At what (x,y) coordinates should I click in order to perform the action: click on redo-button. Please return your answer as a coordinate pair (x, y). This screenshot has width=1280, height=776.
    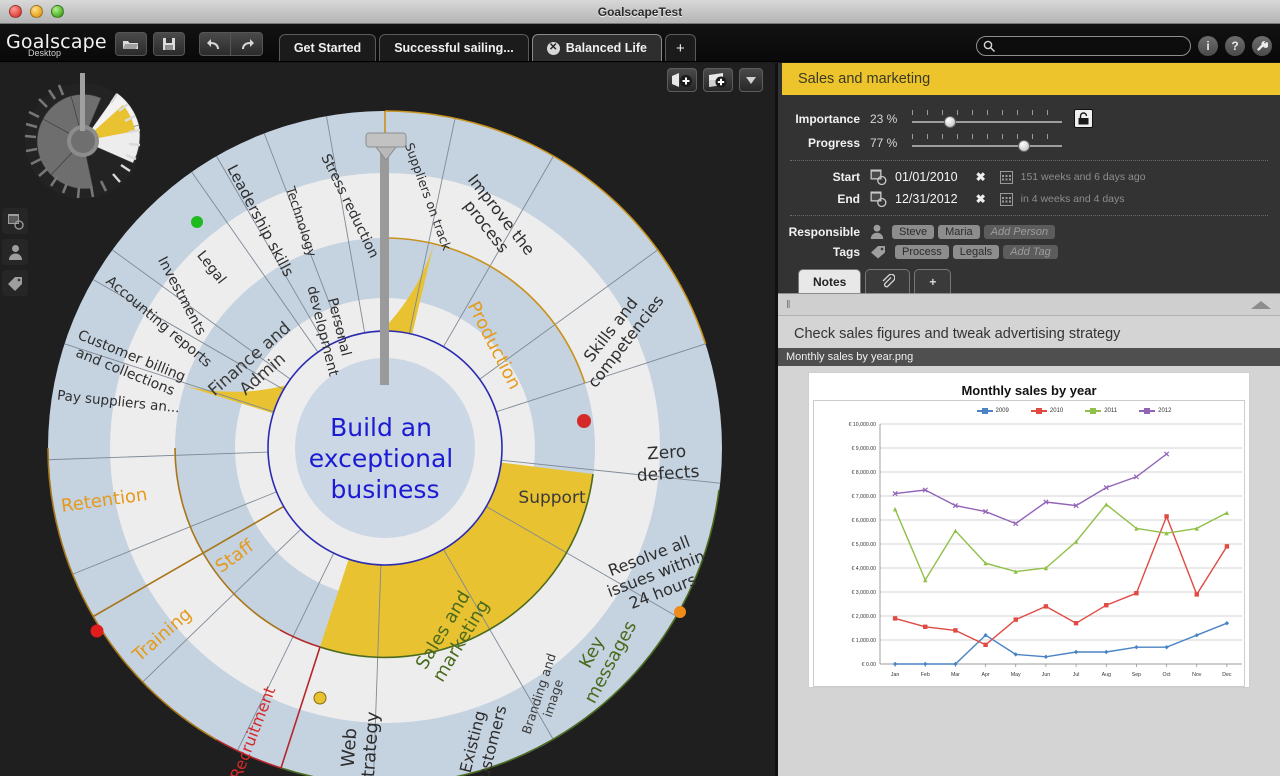
    Looking at the image, I should click on (246, 44).